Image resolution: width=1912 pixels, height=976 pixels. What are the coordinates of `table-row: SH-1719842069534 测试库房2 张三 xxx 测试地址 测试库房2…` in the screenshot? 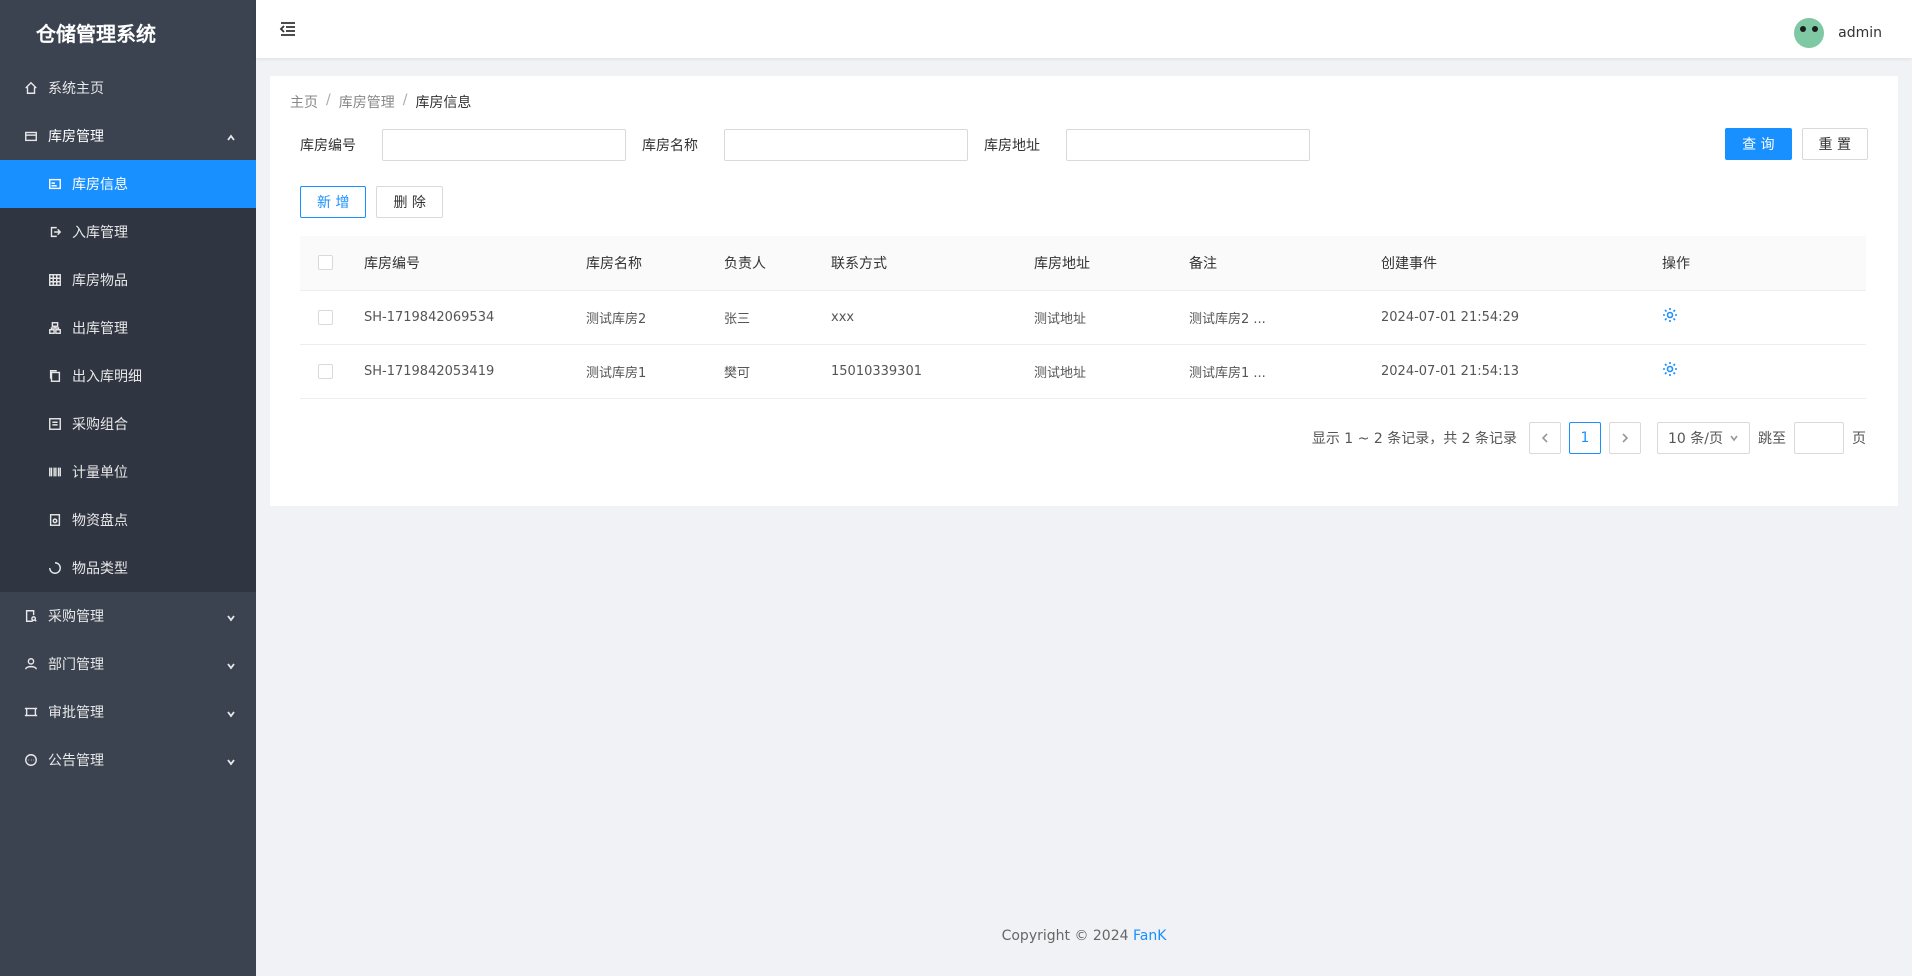 It's located at (1083, 317).